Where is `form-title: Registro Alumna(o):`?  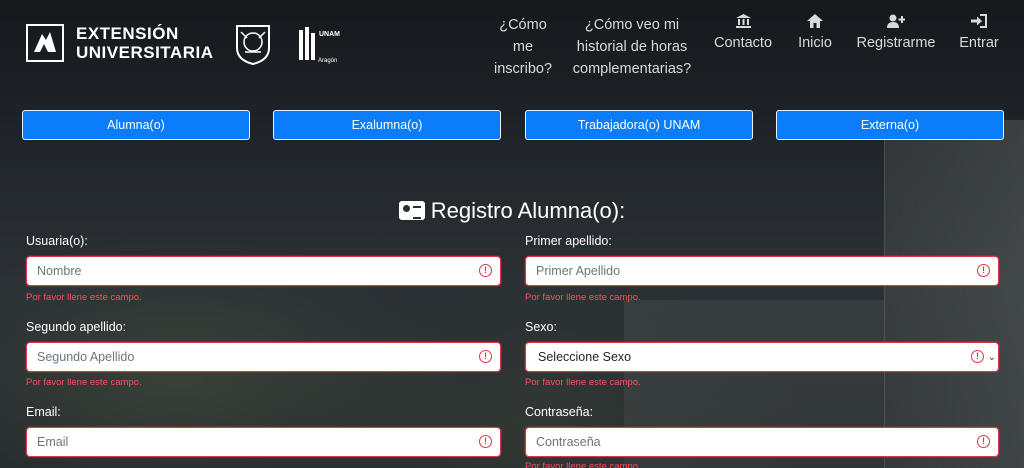 form-title: Registro Alumna(o): is located at coordinates (512, 211).